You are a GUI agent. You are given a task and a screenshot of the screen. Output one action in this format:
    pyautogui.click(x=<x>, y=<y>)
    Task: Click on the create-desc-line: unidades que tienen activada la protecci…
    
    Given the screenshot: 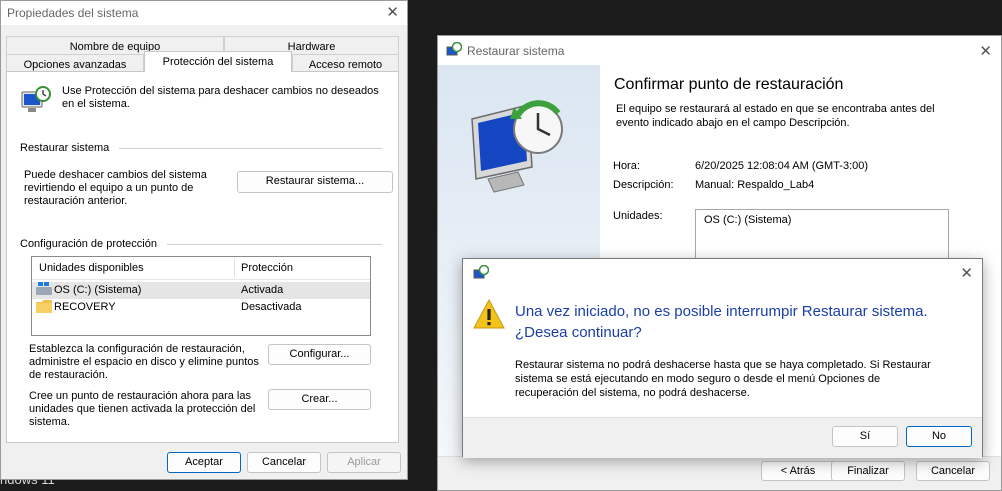 What is the action you would take?
    pyautogui.click(x=142, y=409)
    